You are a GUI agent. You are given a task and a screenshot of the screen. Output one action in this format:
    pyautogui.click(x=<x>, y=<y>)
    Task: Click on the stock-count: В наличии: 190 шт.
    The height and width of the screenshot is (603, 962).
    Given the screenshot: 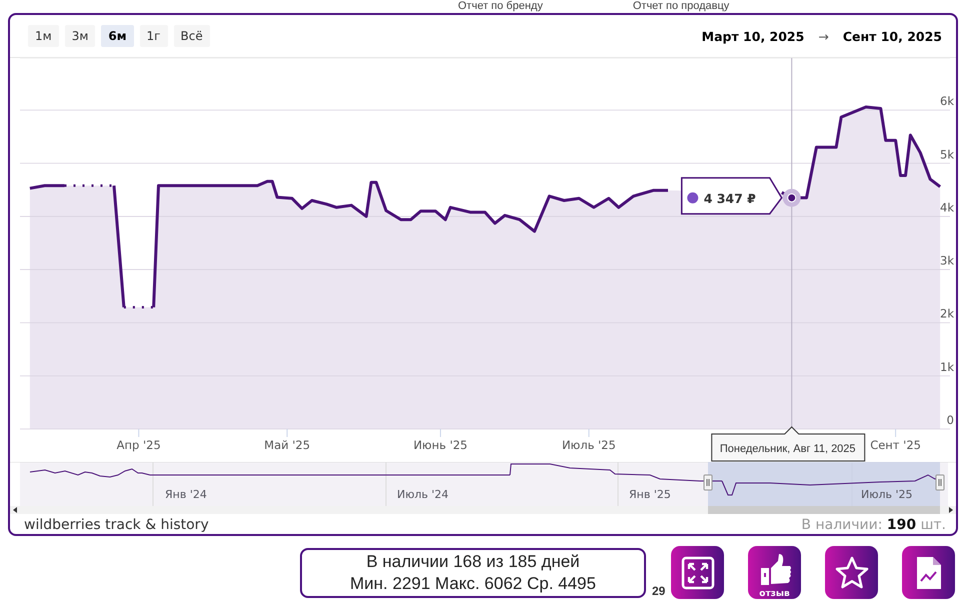 What is the action you would take?
    pyautogui.click(x=873, y=524)
    